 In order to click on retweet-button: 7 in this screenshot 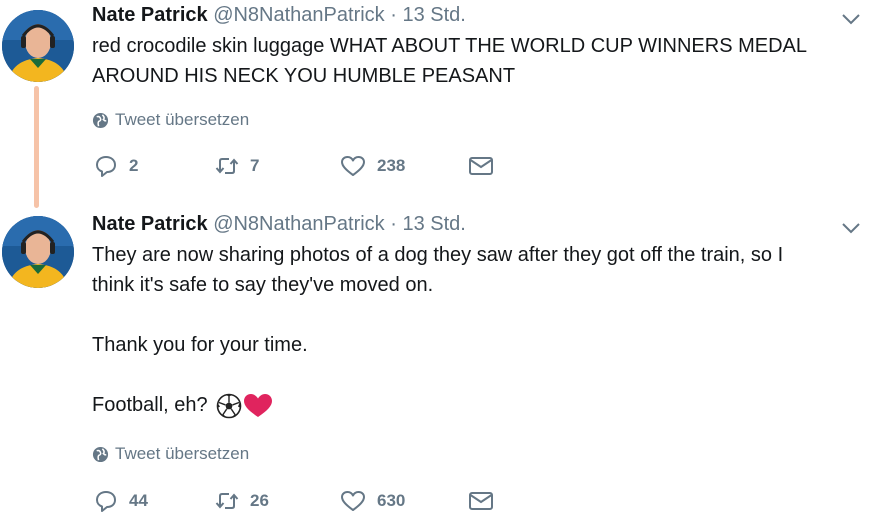, I will do `click(277, 166)`.